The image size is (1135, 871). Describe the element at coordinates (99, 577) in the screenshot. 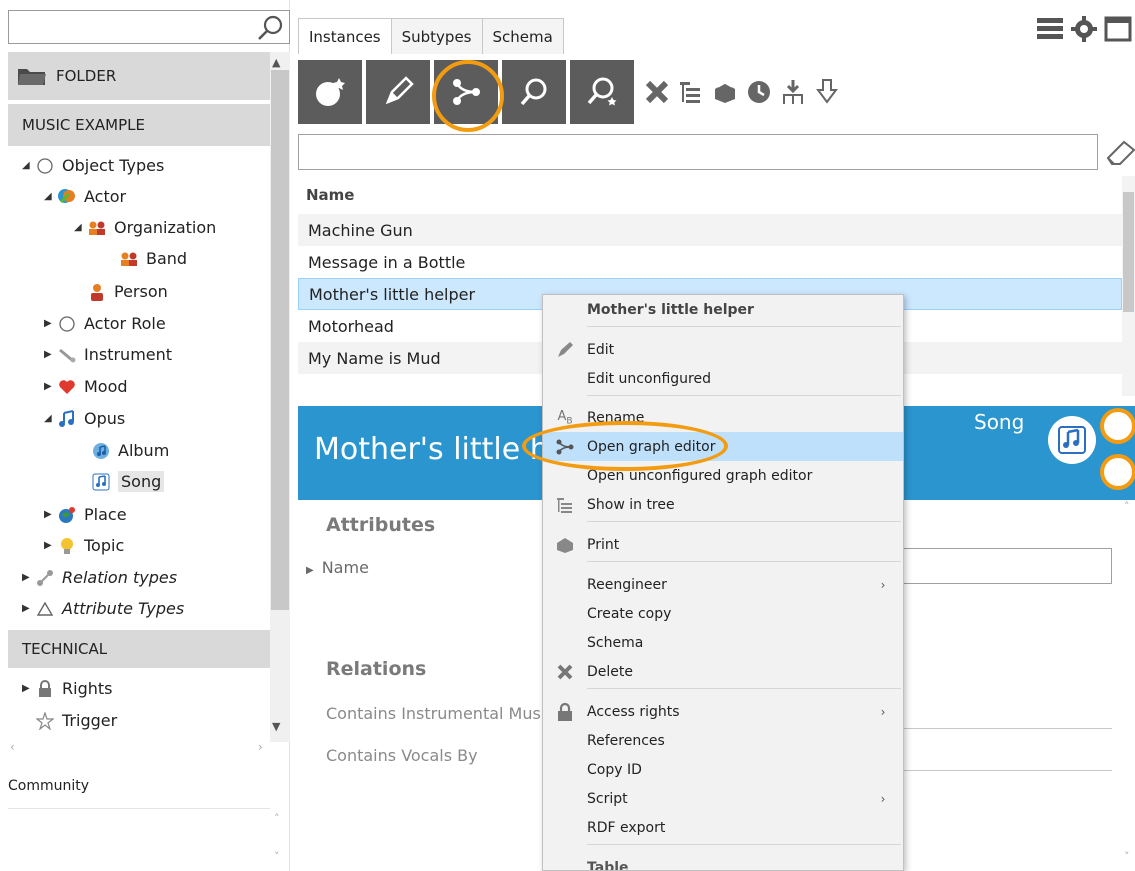

I see `tree-item-relation-types: ▶ Relation types` at that location.